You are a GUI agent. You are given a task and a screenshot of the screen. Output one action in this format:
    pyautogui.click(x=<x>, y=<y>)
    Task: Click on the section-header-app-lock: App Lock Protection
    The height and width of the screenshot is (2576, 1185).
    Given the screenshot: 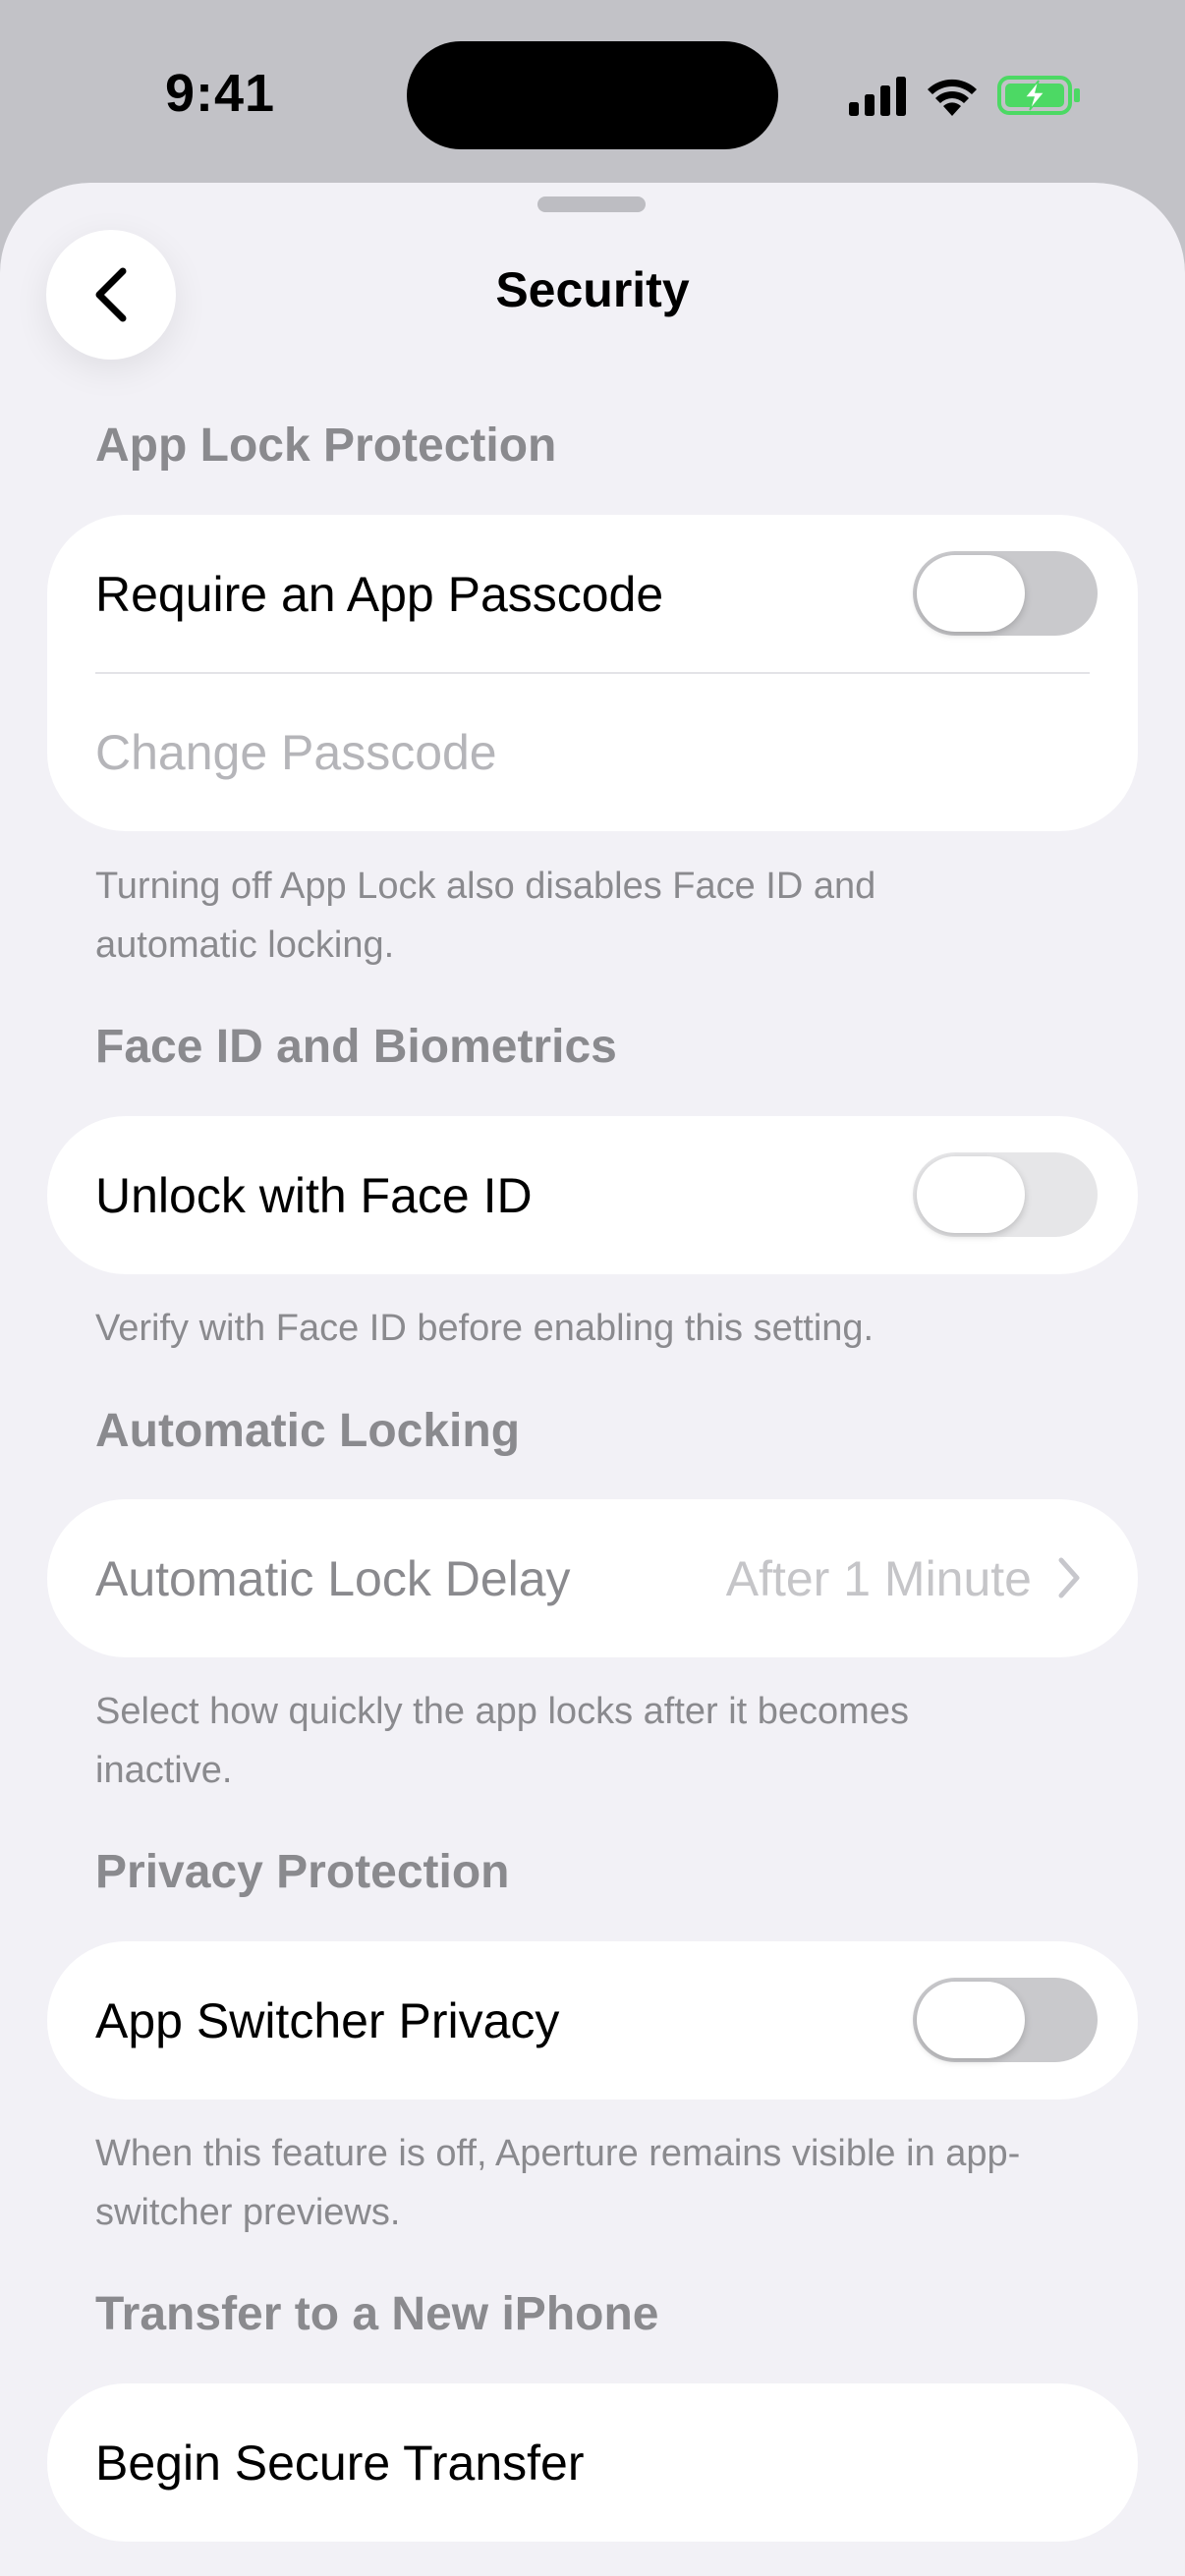 What is the action you would take?
    pyautogui.click(x=326, y=446)
    